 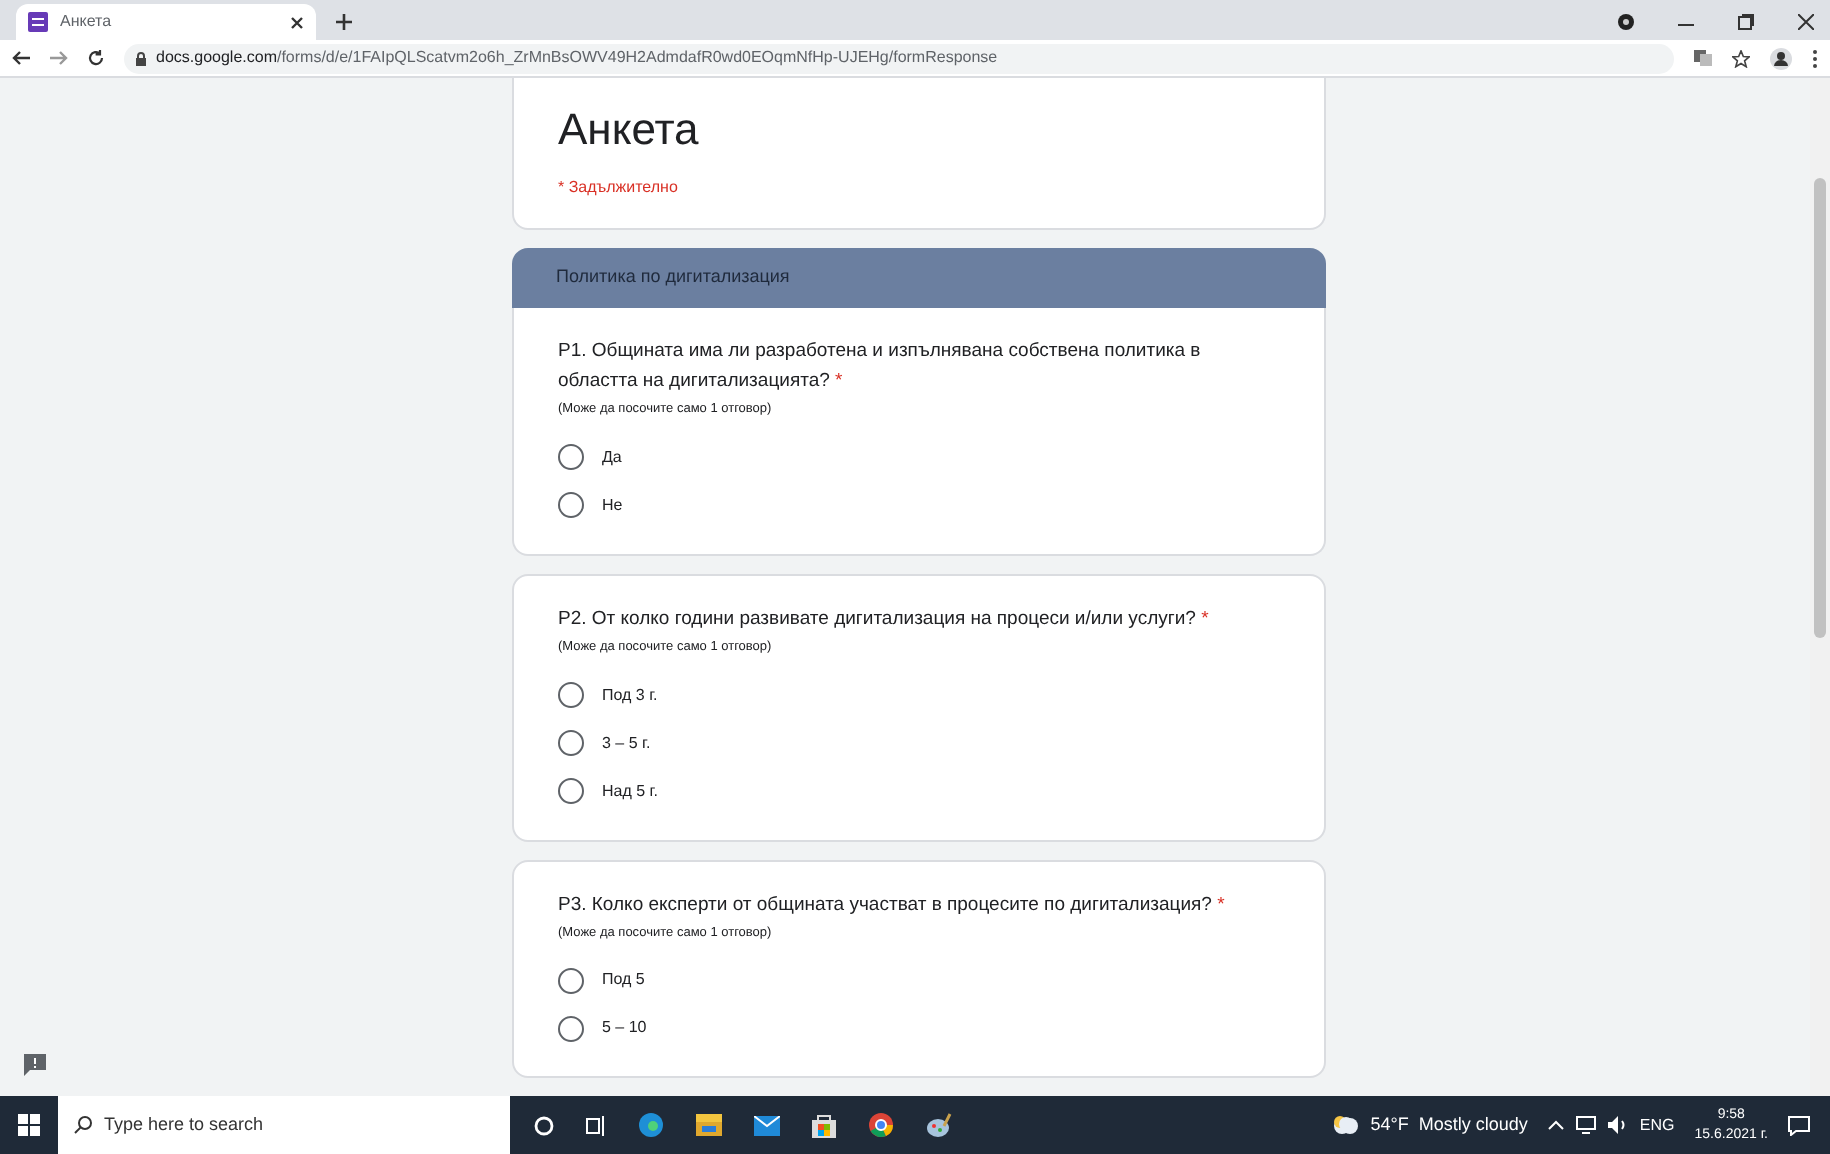 I want to click on url-text: docs.google.com/forms/d/e/1FAIpQLScatvm2o6h_ZrMnBsOWV49H2AdmdafR0wd0EOqmNfHp-UJEHg/formResponse, so click(x=577, y=58).